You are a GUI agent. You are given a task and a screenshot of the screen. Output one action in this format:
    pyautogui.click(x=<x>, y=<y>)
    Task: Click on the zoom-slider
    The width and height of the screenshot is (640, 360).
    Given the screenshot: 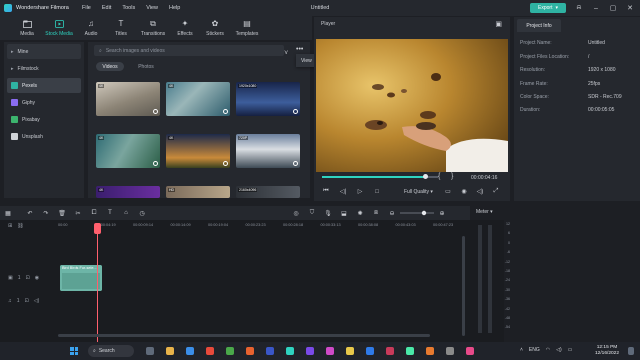 What is the action you would take?
    pyautogui.click(x=417, y=213)
    